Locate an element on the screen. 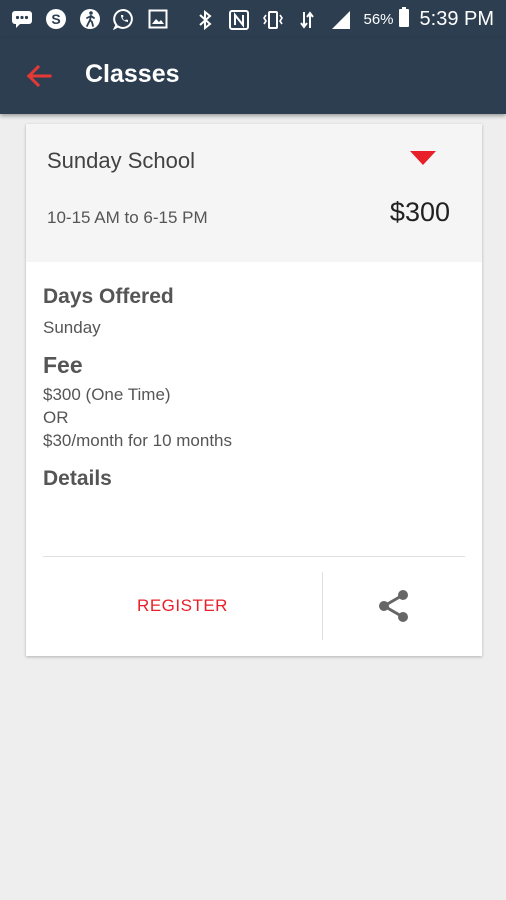 The image size is (506, 900). vibrate-icon is located at coordinates (273, 20).